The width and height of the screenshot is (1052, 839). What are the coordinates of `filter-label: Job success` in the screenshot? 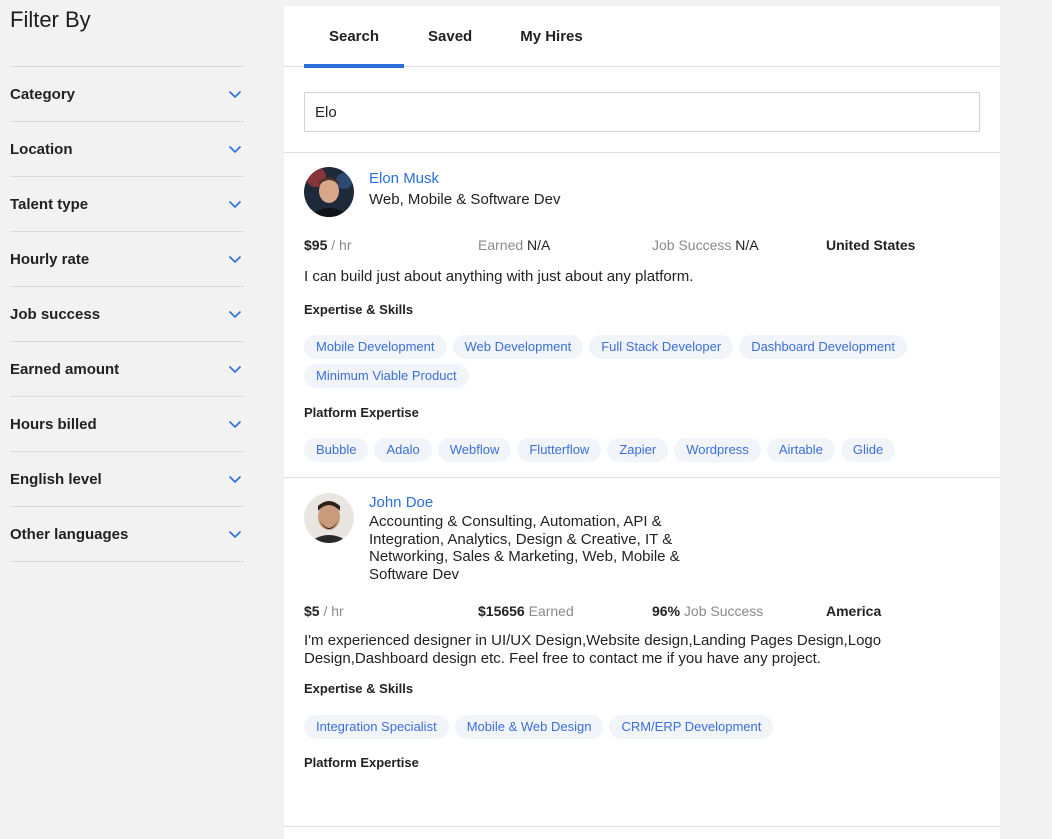 It's located at (55, 314).